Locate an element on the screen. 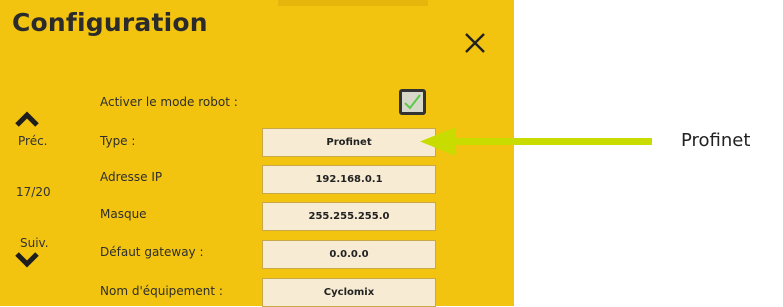 The image size is (783, 307). annotation-label: Profinet is located at coordinates (716, 140).